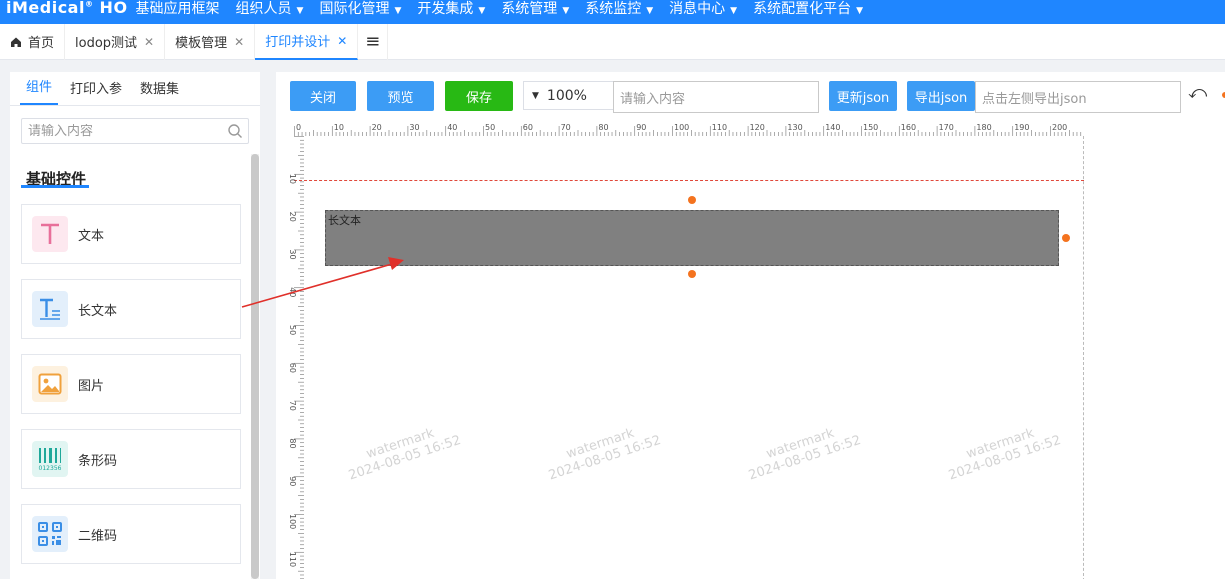 This screenshot has height=579, width=1225. I want to click on tab: 模板管理 ✕, so click(210, 41).